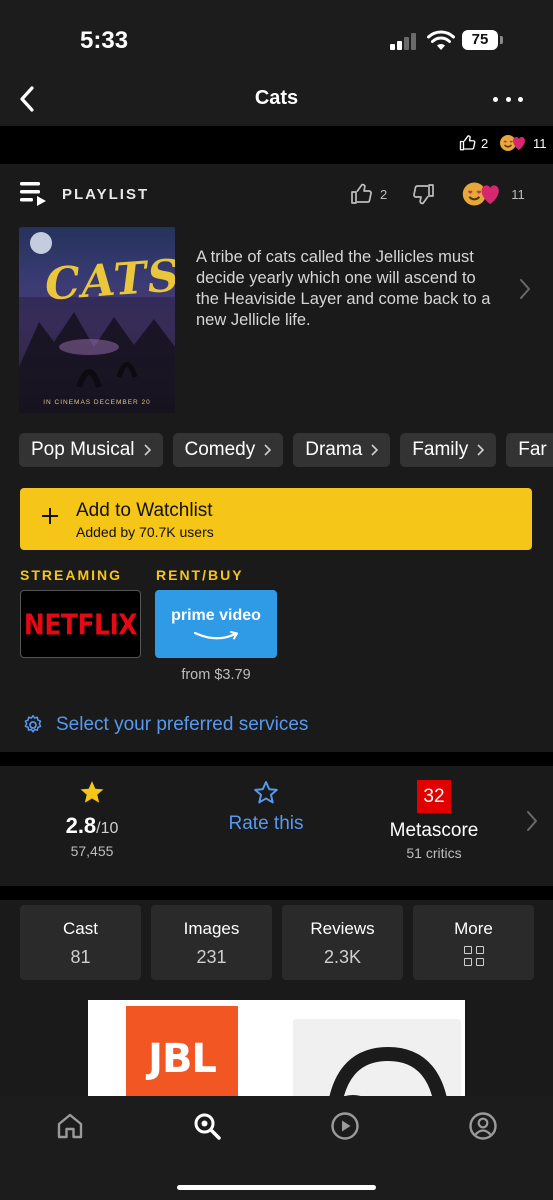 The image size is (553, 1200). I want to click on imdb-score: 2.8/10, so click(92, 826).